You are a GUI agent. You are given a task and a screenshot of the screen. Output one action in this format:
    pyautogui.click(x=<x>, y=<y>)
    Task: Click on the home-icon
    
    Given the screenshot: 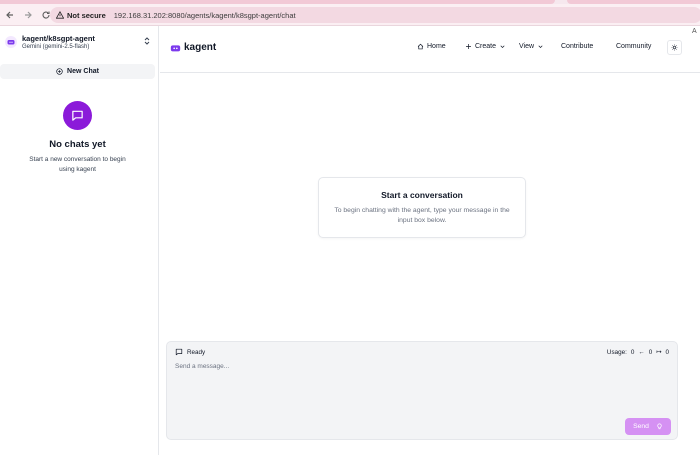 What is the action you would take?
    pyautogui.click(x=420, y=46)
    